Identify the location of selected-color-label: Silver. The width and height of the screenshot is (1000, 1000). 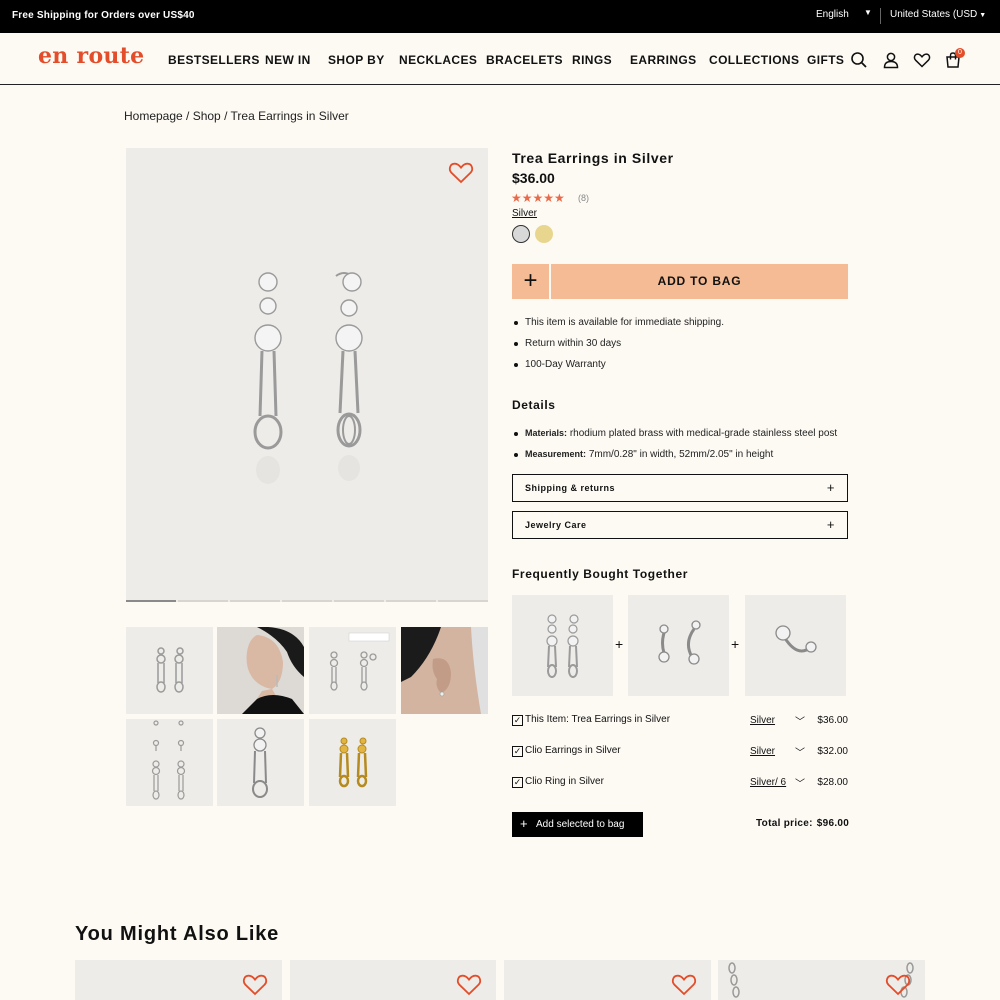
(525, 213).